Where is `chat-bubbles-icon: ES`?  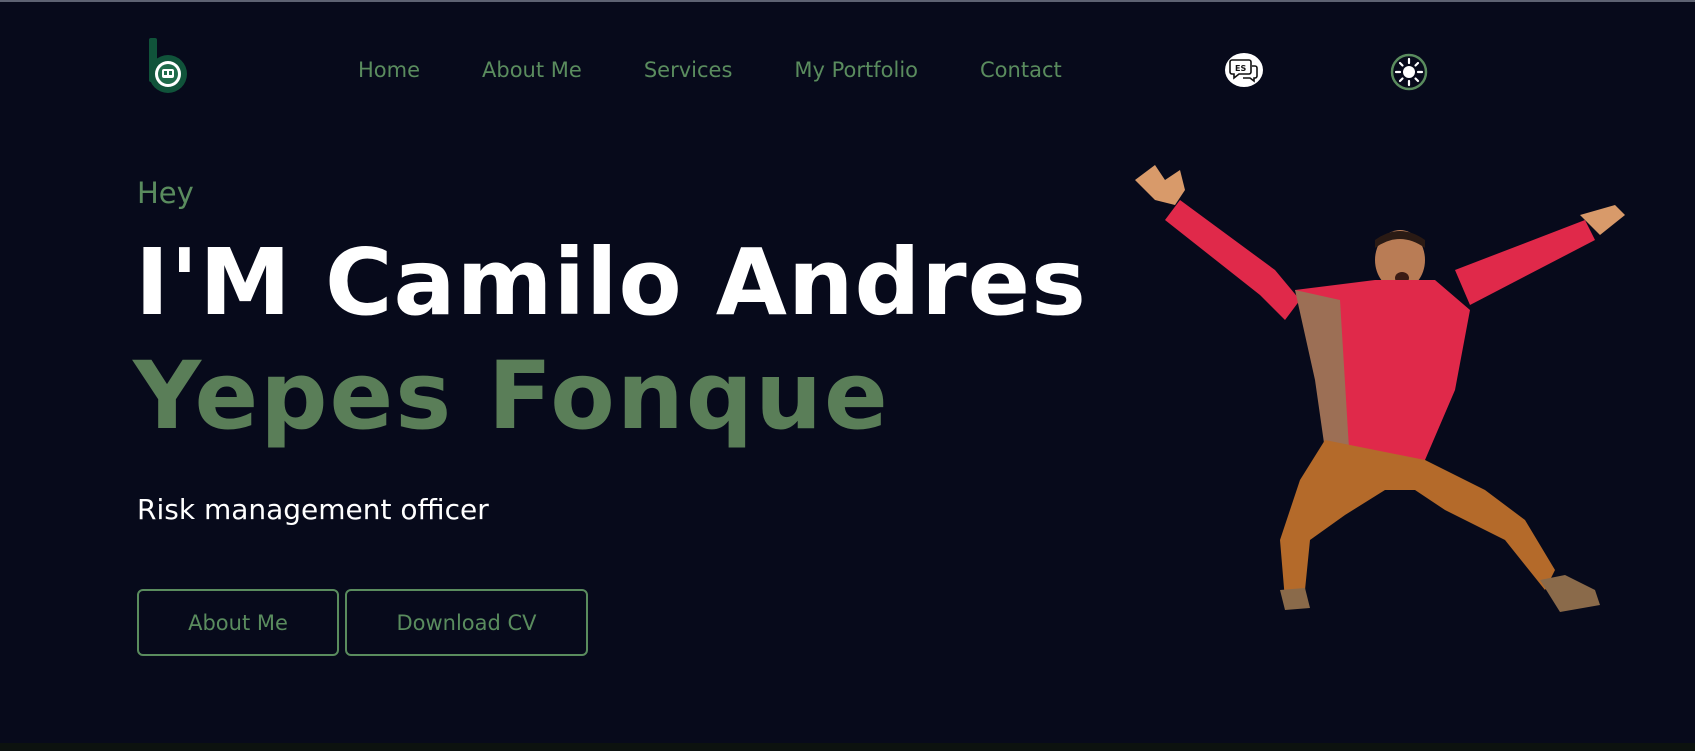
chat-bubbles-icon: ES is located at coordinates (1243, 71).